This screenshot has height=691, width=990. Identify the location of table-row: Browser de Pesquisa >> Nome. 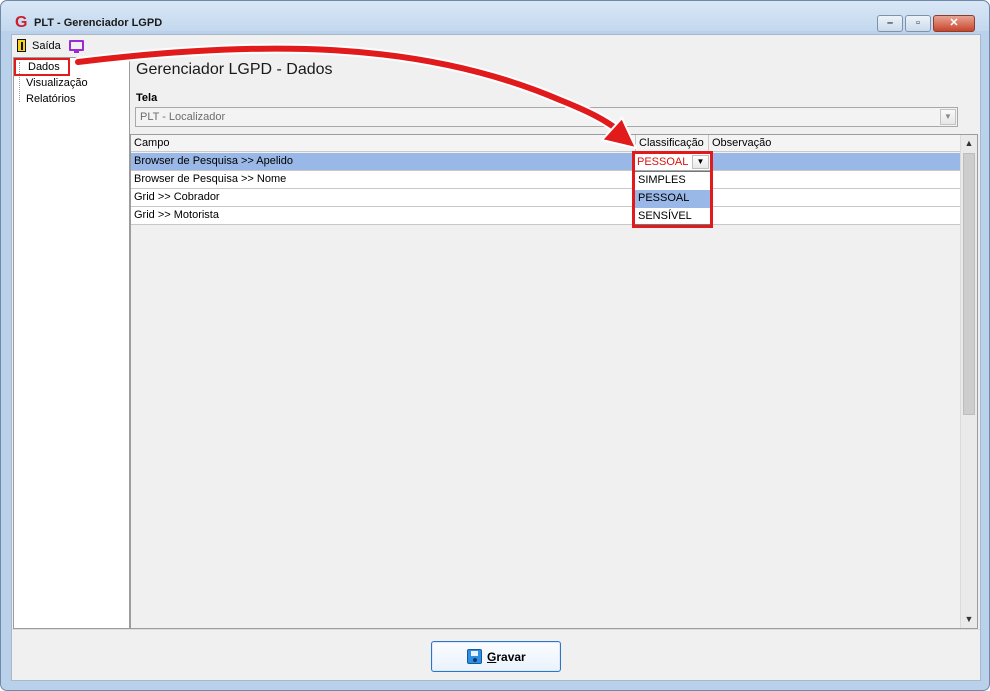
(545, 180).